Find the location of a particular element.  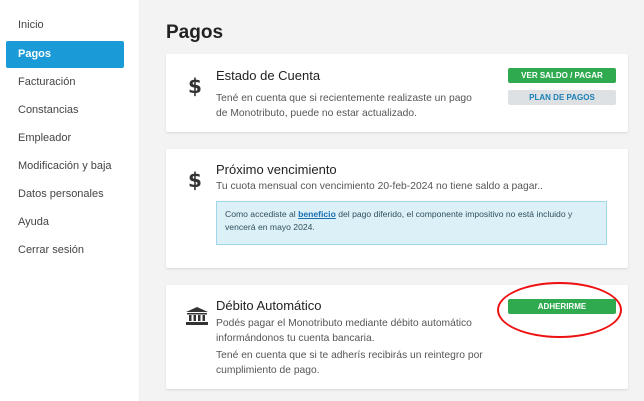

ver-saldo-pagar-button: VER SALDO / PAGAR is located at coordinates (562, 75).